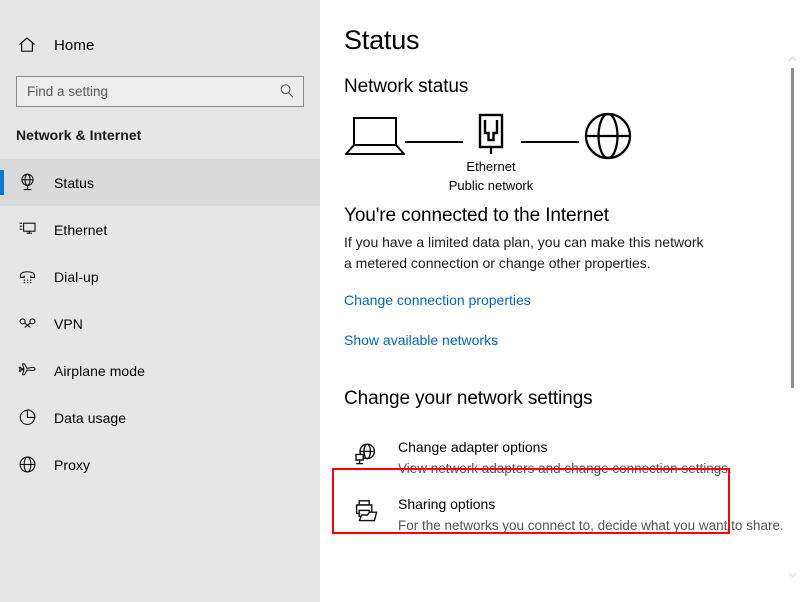 Image resolution: width=800 pixels, height=602 pixels. I want to click on change-adapter-options-title: Change adapter options, so click(473, 447).